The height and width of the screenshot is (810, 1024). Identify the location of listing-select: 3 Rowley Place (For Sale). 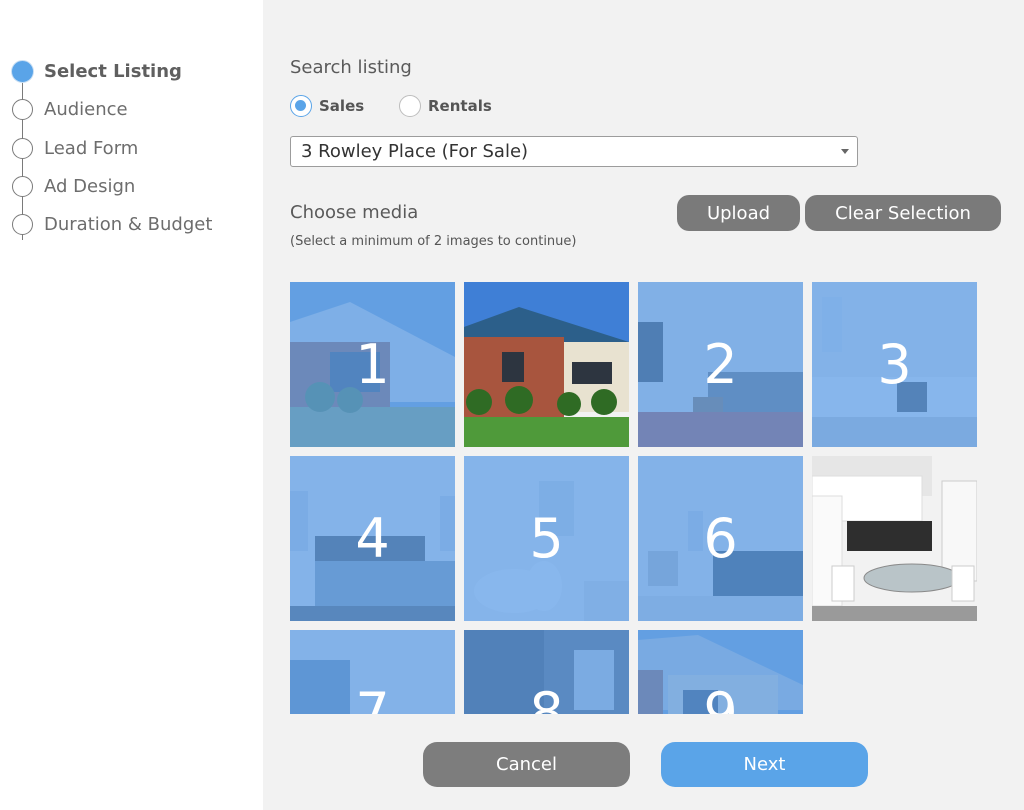
(574, 151).